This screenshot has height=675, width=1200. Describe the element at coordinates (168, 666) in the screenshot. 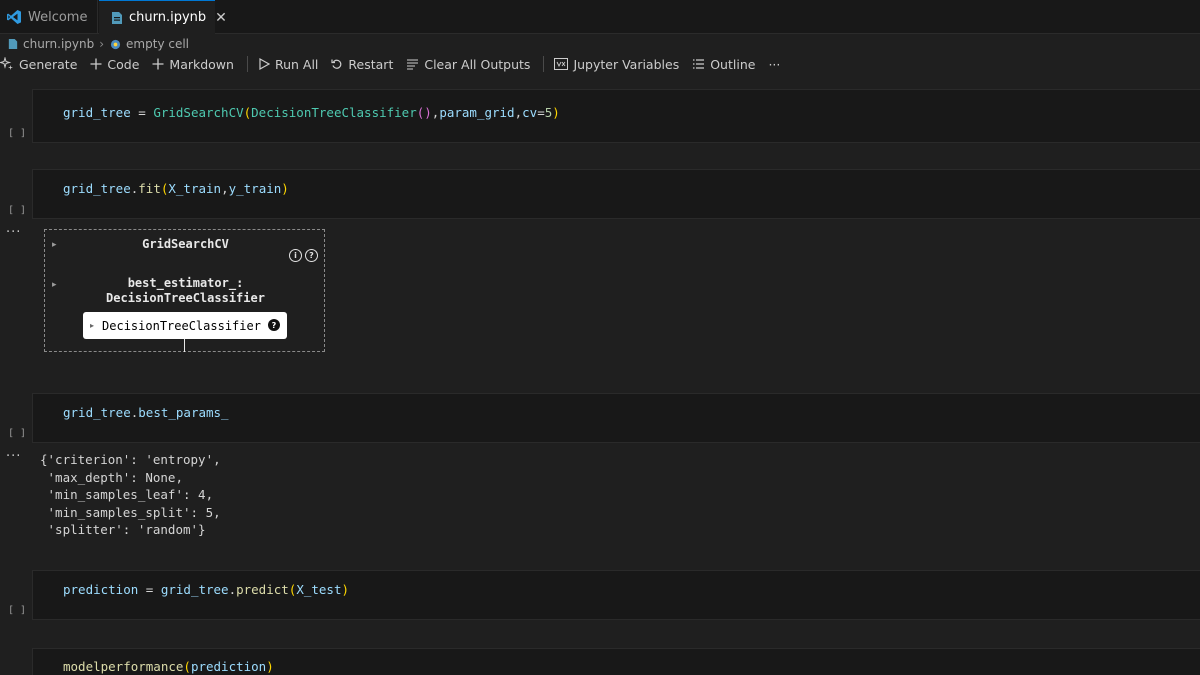

I see `cell-code: modelperformance(prediction)` at that location.